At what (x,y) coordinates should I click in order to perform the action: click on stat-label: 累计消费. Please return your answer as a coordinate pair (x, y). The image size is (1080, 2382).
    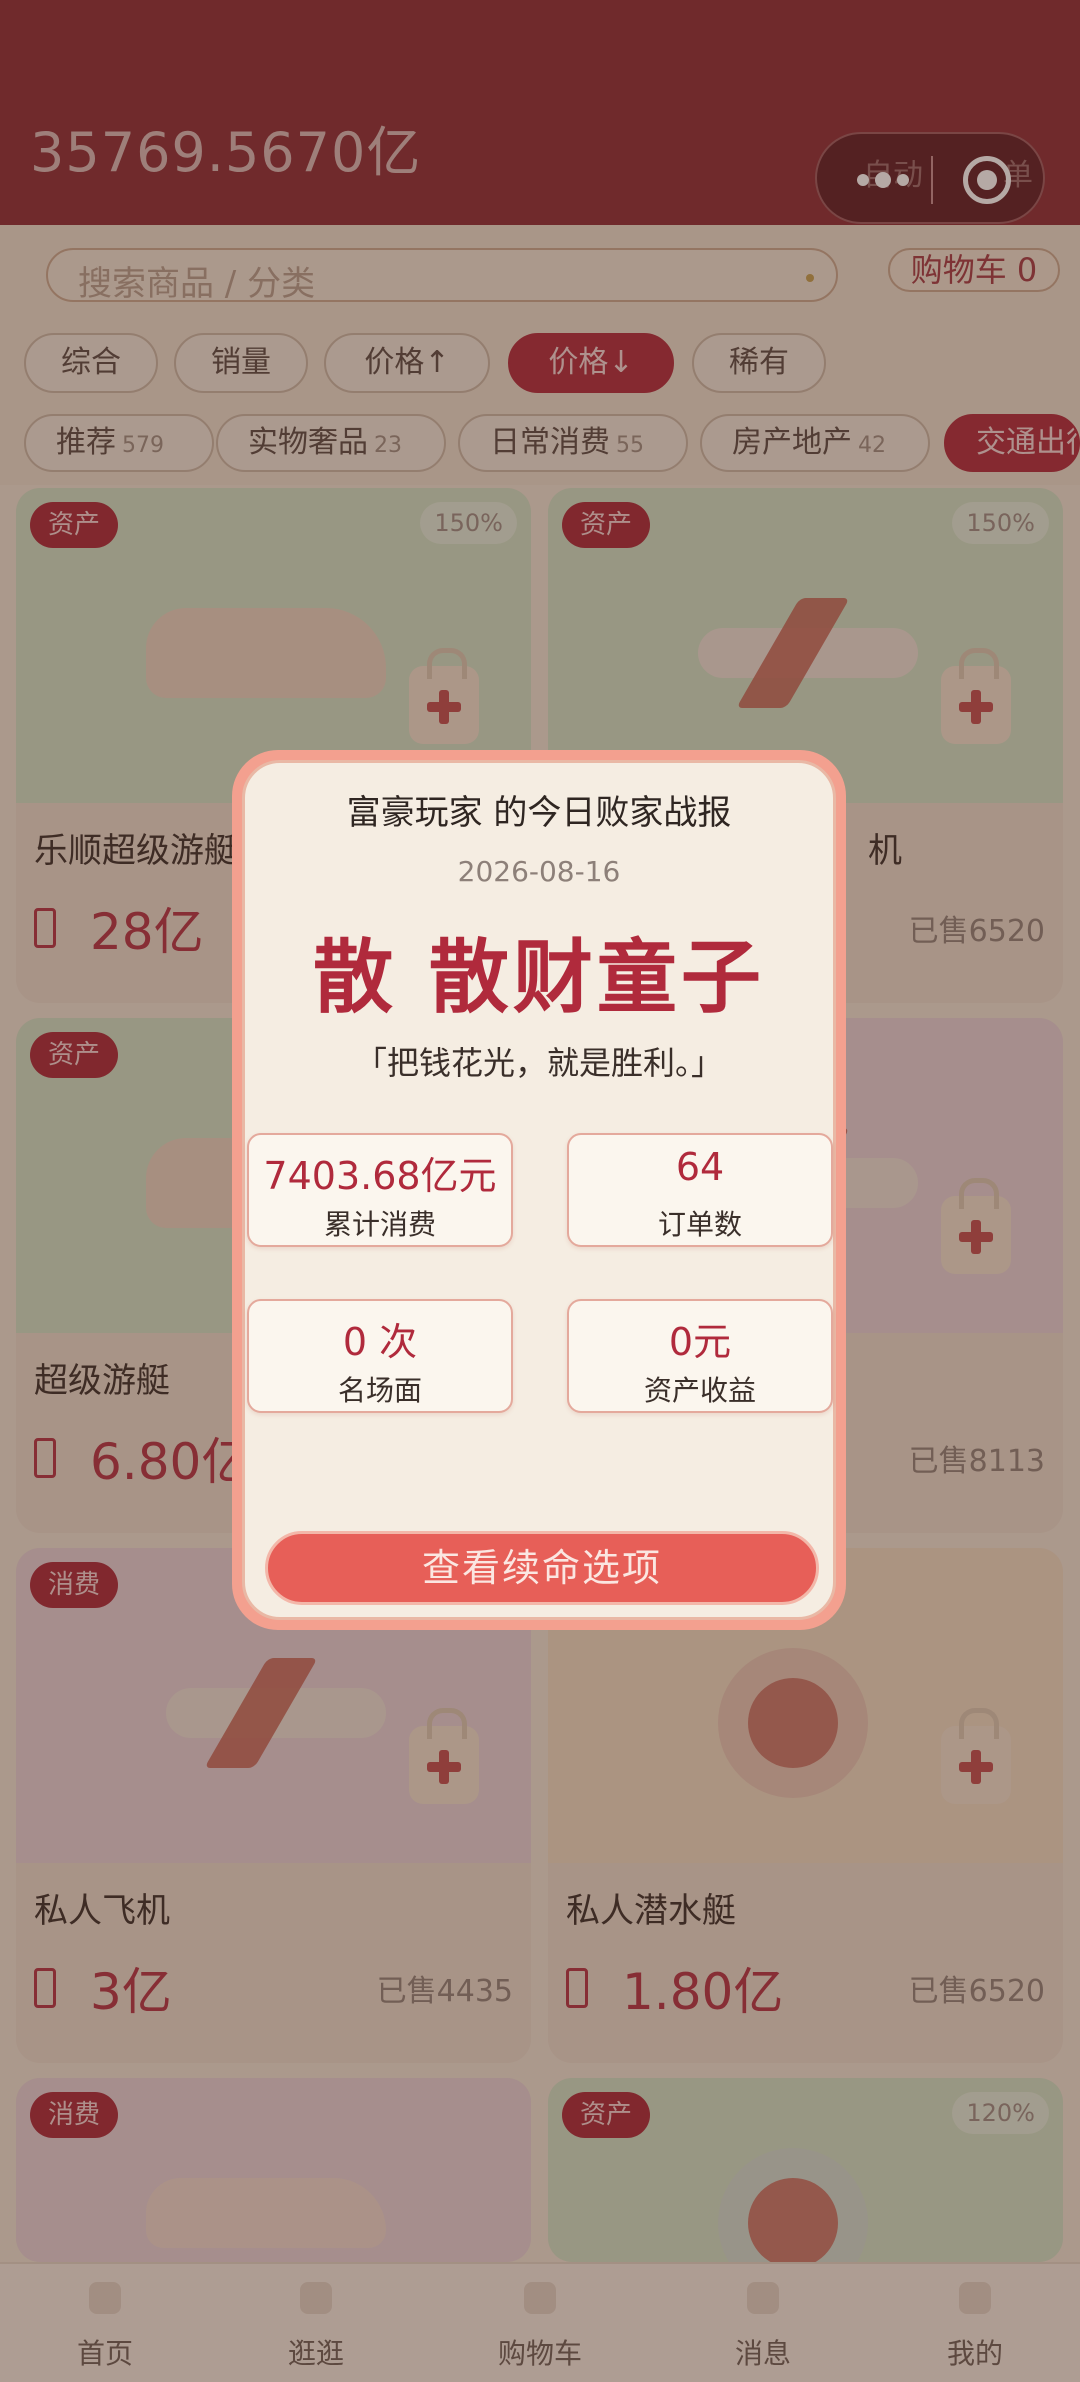
    Looking at the image, I should click on (379, 1224).